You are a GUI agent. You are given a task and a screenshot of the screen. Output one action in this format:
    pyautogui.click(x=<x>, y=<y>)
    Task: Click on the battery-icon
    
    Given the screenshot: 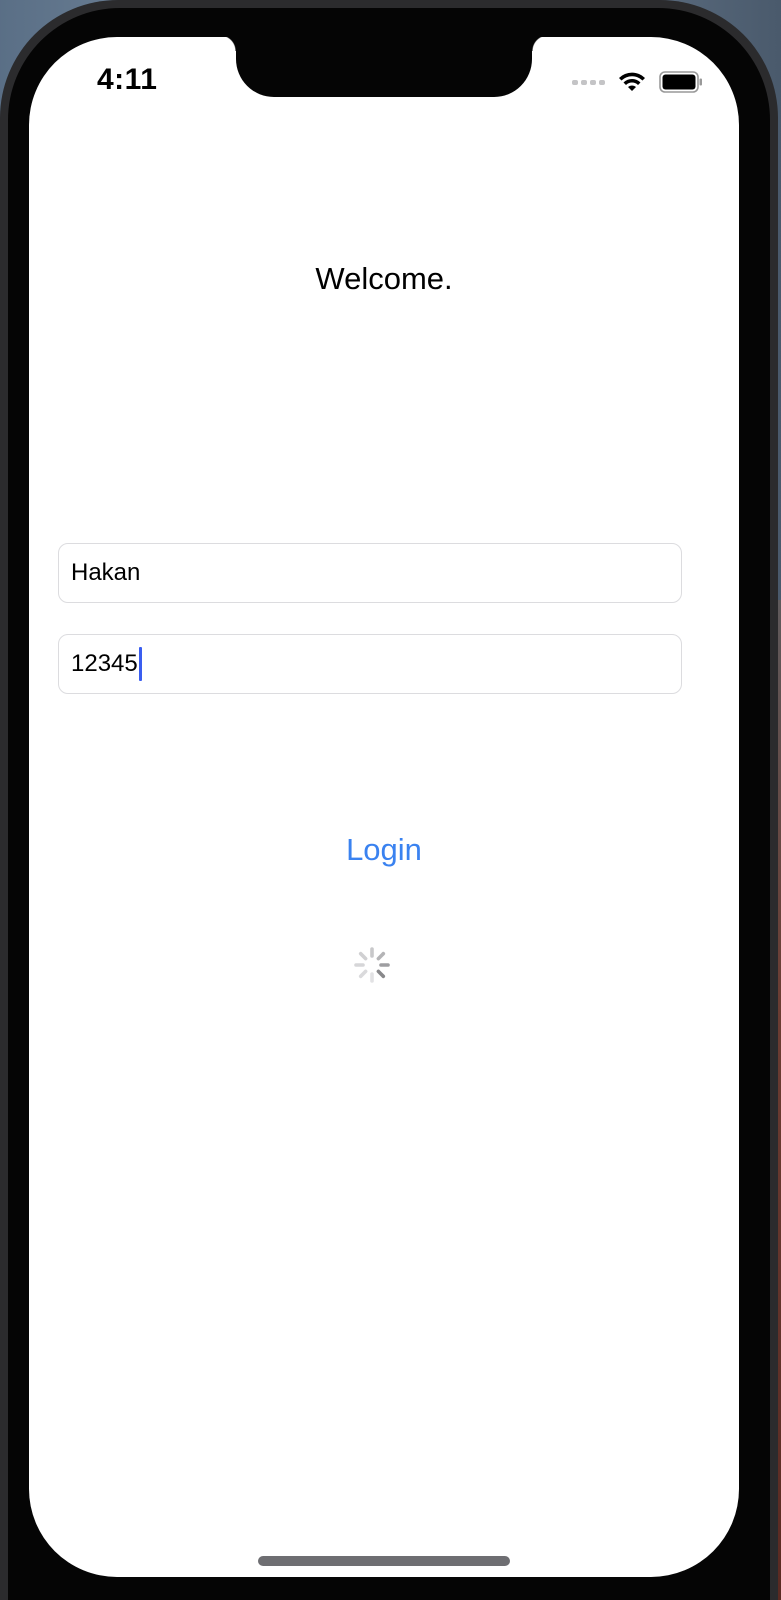 What is the action you would take?
    pyautogui.click(x=681, y=82)
    